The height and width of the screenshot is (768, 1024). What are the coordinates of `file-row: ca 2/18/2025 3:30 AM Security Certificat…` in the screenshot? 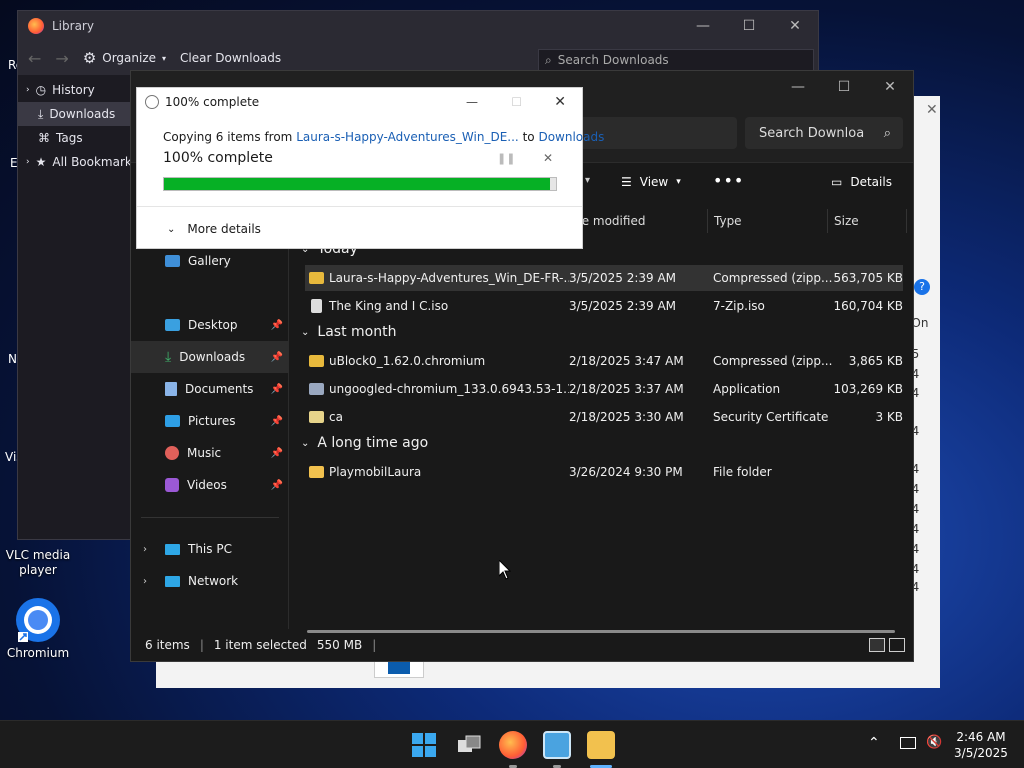 It's located at (604, 417).